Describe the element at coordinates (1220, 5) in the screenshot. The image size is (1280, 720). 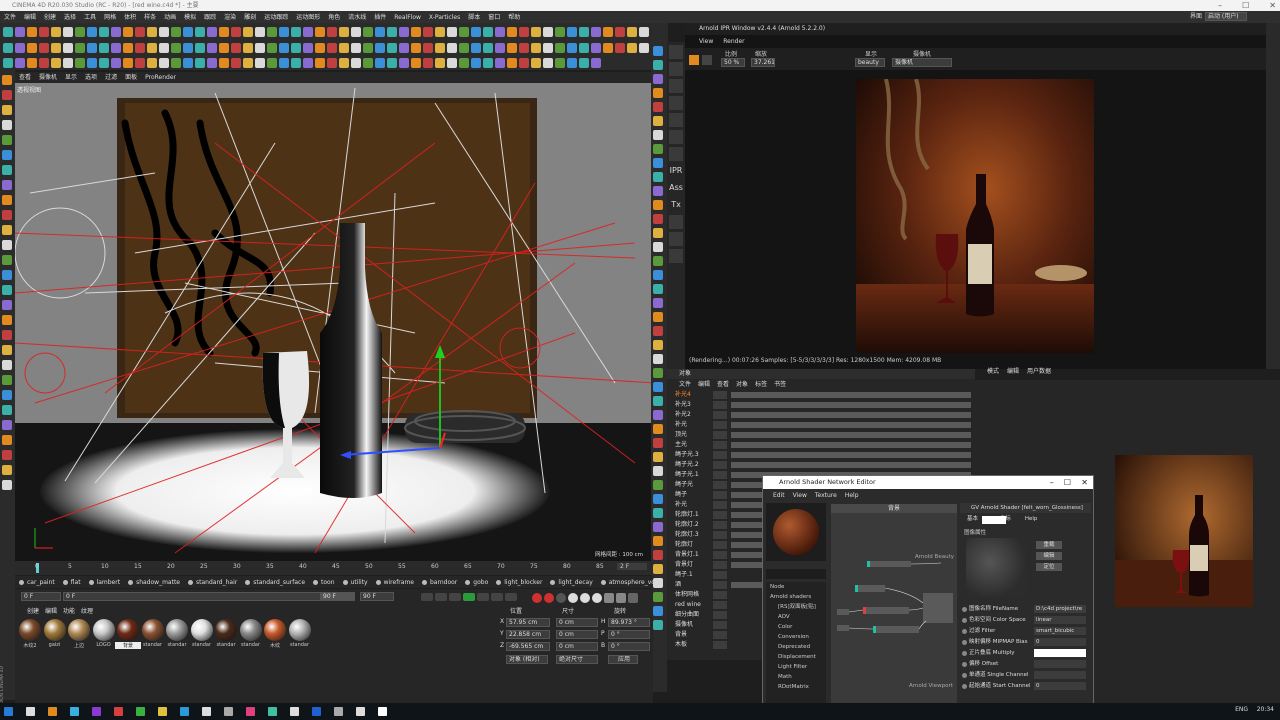
I see `minimize-icon: –` at that location.